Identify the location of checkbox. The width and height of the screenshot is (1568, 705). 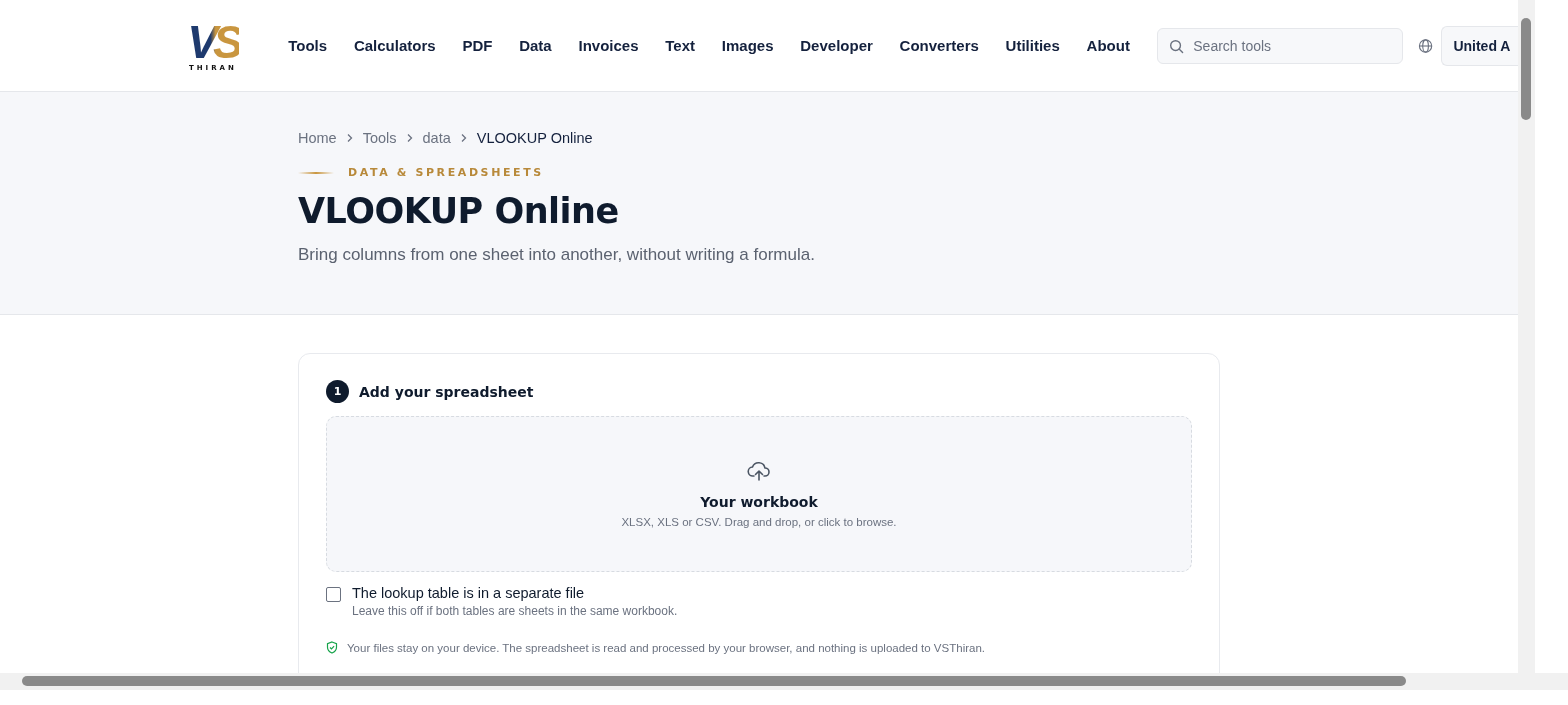
(333, 594).